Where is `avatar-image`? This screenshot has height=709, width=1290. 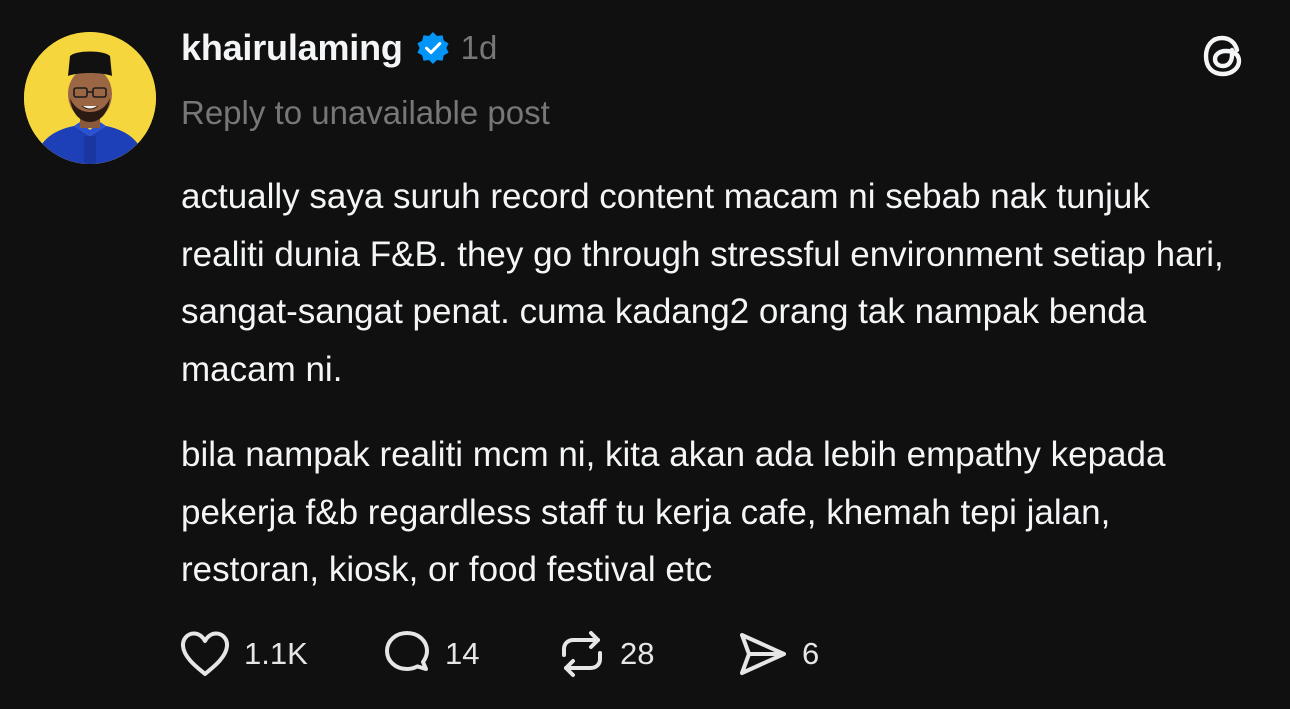 avatar-image is located at coordinates (90, 98).